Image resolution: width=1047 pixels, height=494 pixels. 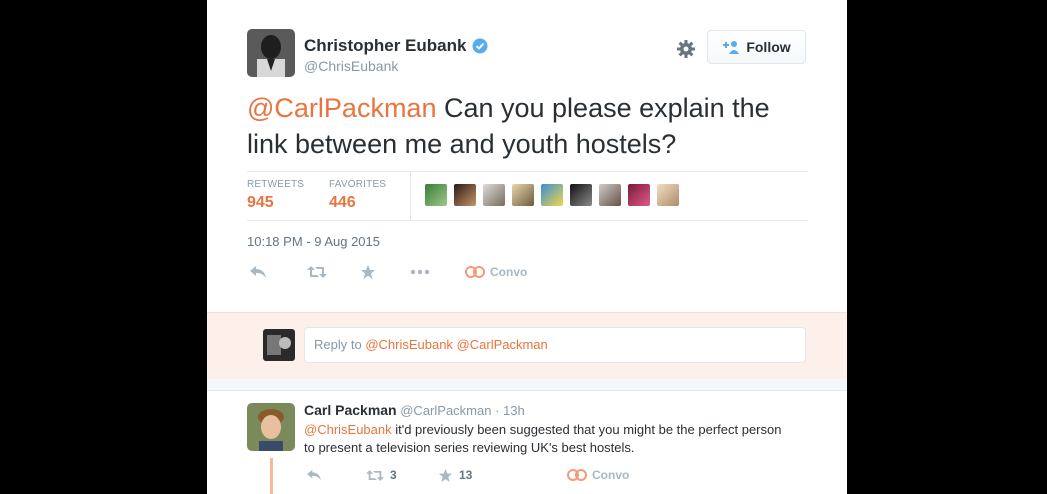 What do you see at coordinates (275, 195) in the screenshot?
I see `retweets-stat: RETWEETS 945` at bounding box center [275, 195].